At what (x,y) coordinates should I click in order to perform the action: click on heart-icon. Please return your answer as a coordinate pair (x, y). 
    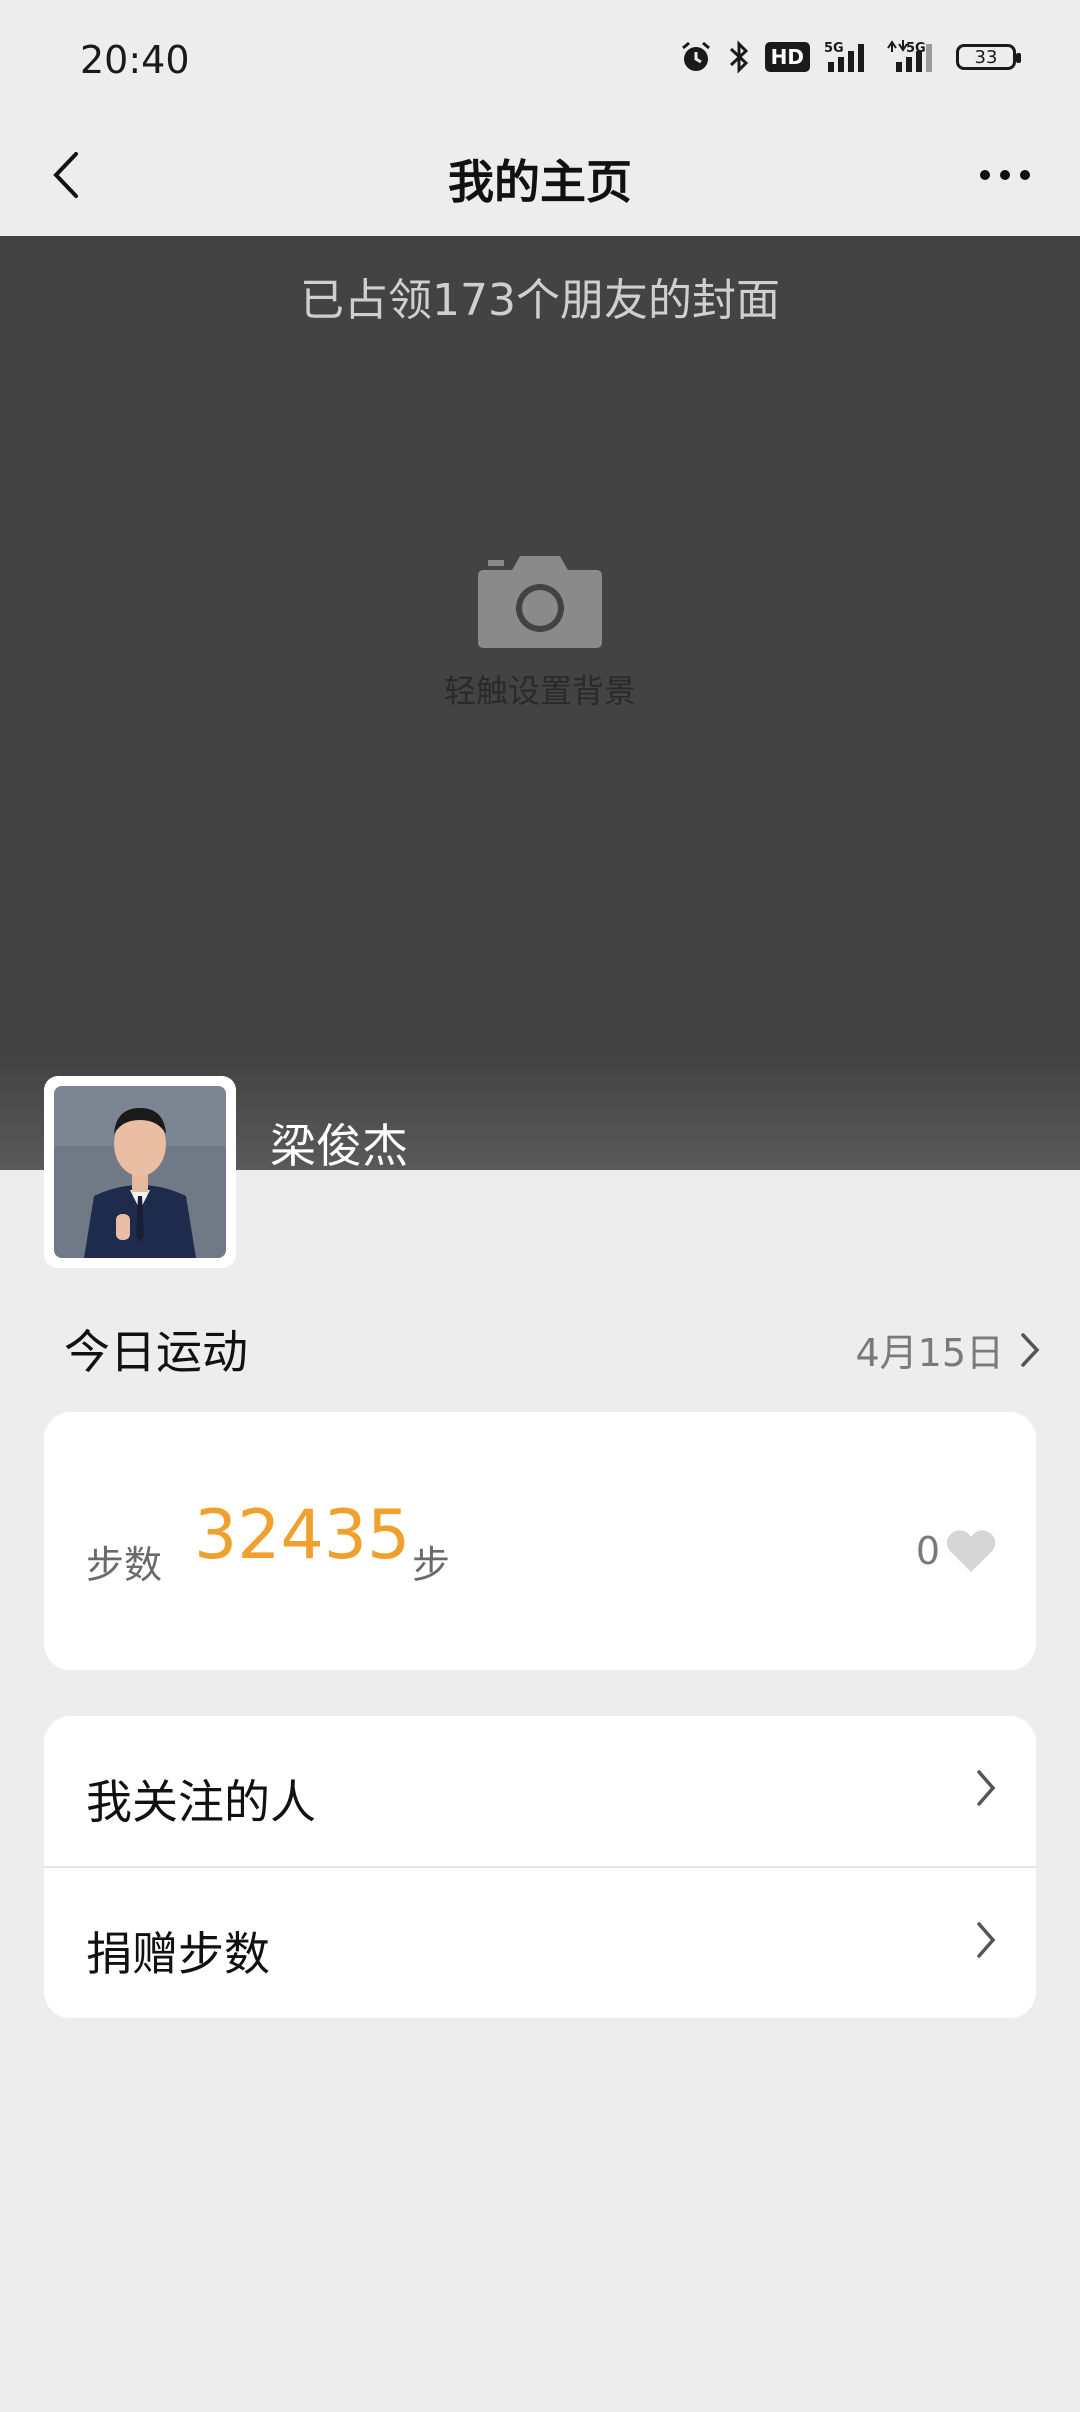
    Looking at the image, I should click on (971, 1551).